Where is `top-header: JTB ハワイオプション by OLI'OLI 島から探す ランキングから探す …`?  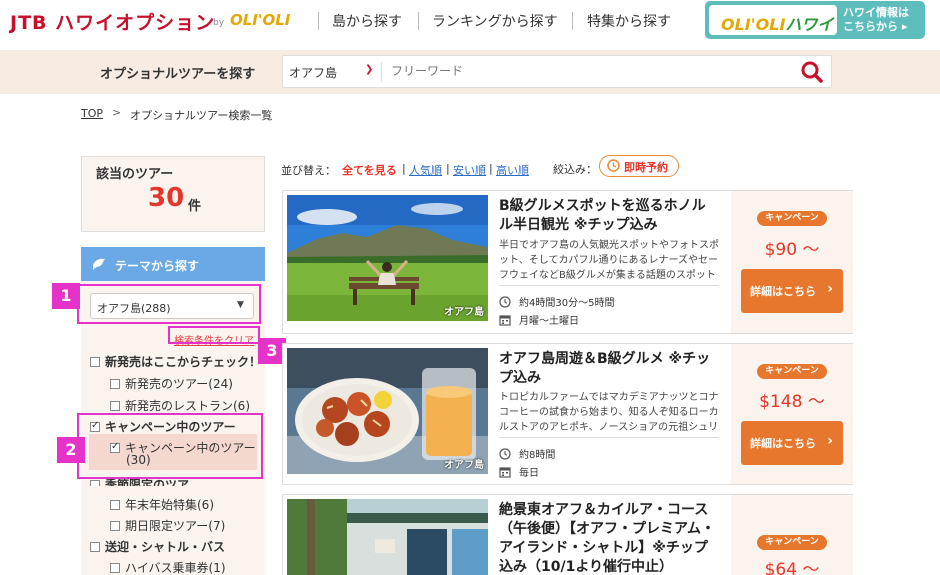
top-header: JTB ハワイオプション by OLI'OLI 島から探す ランキングから探す … is located at coordinates (470, 23).